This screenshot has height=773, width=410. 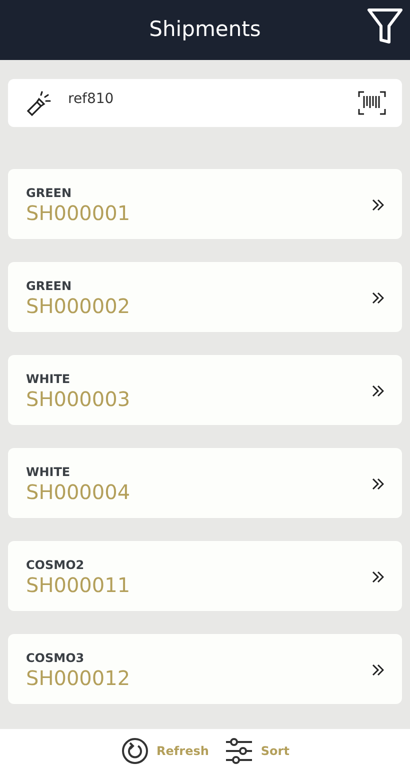 I want to click on shipment-label: COSMO3, so click(x=56, y=659).